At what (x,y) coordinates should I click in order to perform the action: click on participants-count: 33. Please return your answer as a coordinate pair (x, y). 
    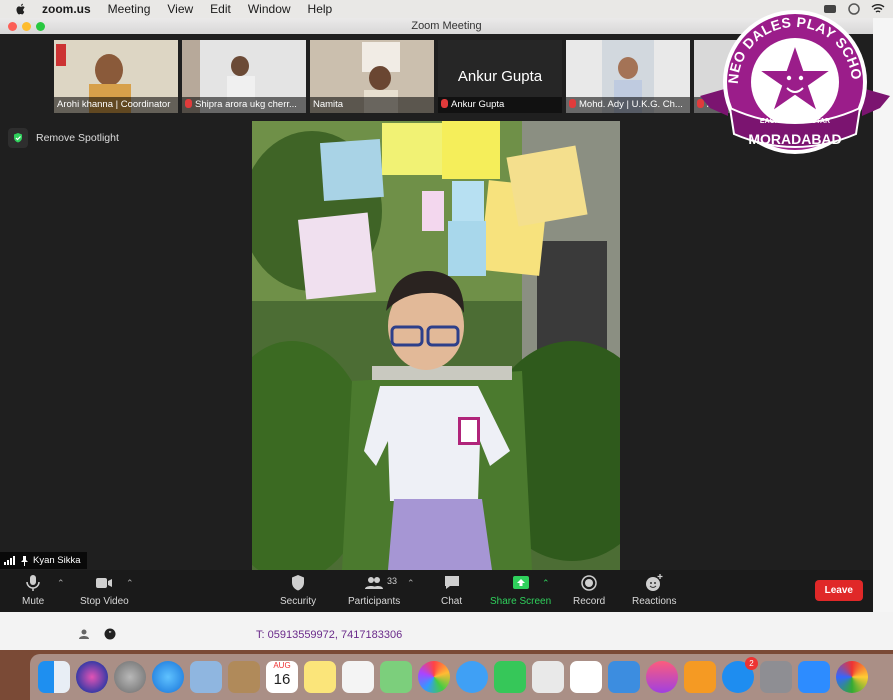
    Looking at the image, I should click on (392, 581).